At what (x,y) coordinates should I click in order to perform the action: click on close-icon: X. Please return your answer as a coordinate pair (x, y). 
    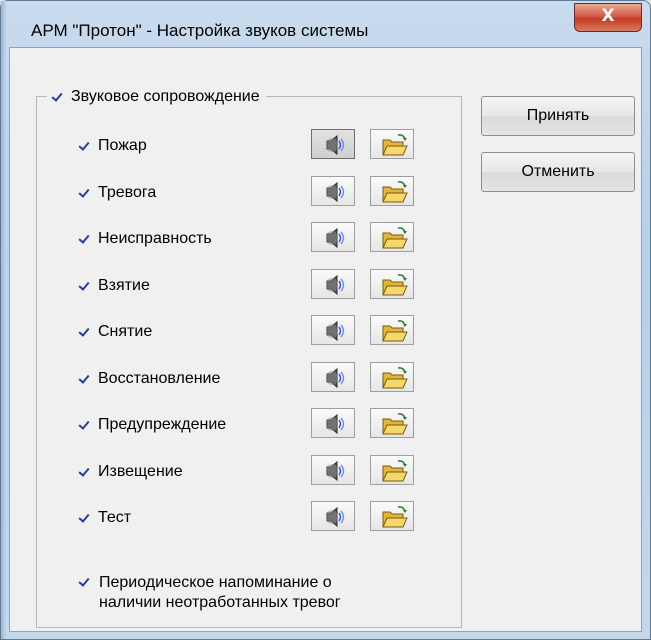
    Looking at the image, I should click on (608, 16).